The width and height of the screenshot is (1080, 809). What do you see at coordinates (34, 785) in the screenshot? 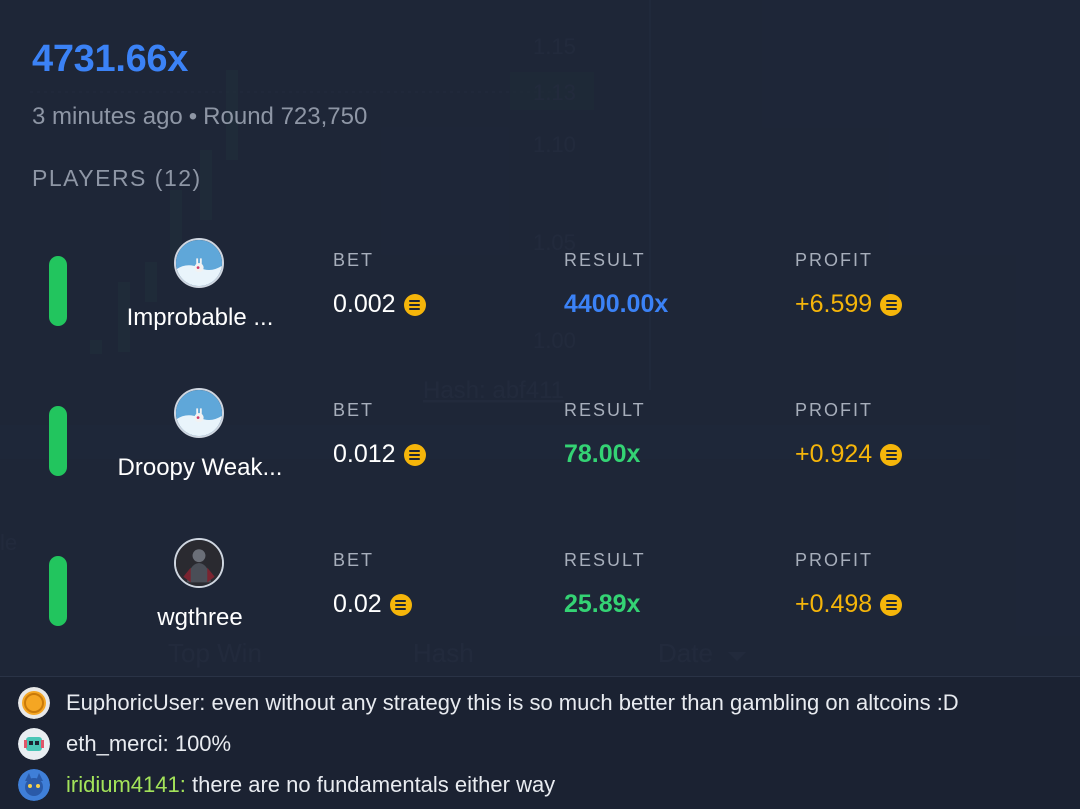
I see `blue-creature-avatar-icon` at bounding box center [34, 785].